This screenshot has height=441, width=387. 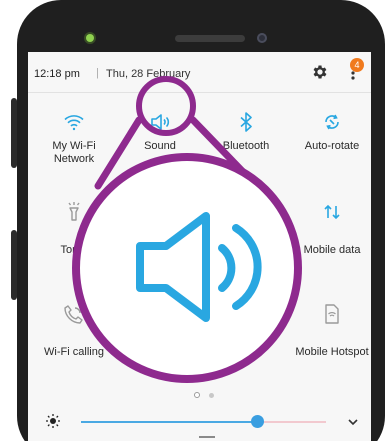 What do you see at coordinates (74, 139) in the screenshot?
I see `tile-wifi: My Wi-Fi Network` at bounding box center [74, 139].